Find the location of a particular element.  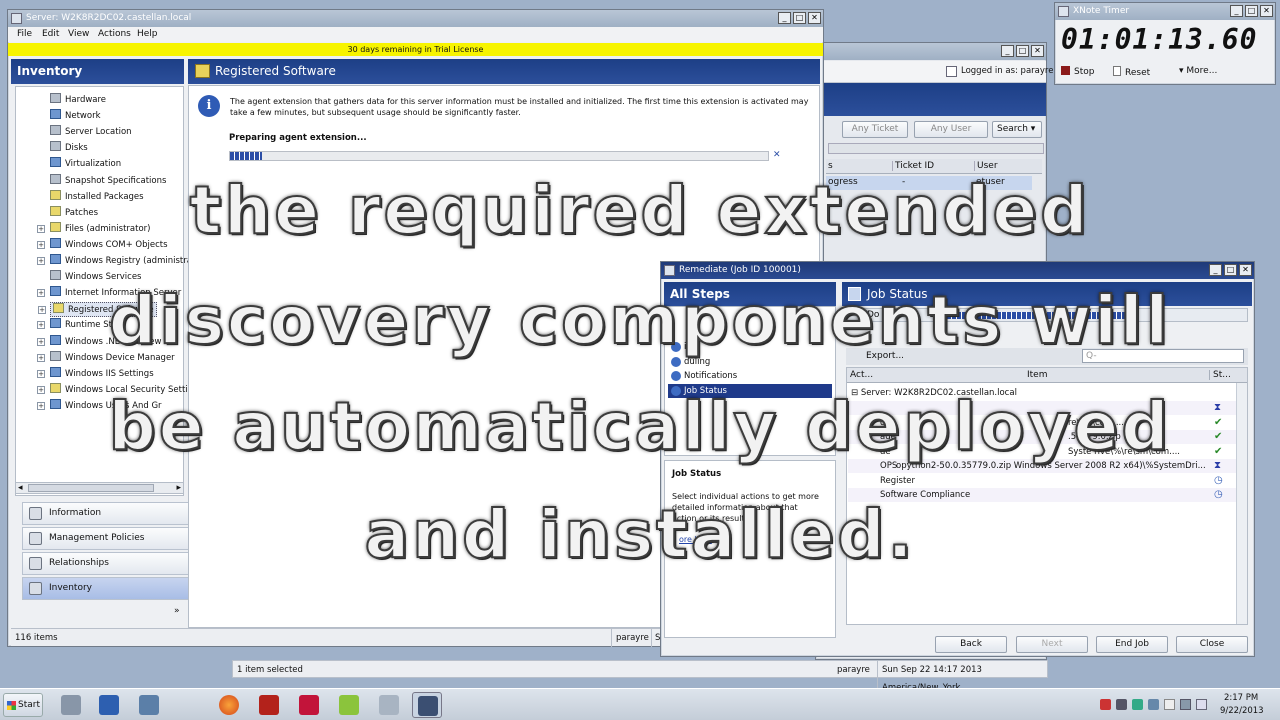

timer-titlebar: XNote Timer _ □ ✕ is located at coordinates (1165, 11).